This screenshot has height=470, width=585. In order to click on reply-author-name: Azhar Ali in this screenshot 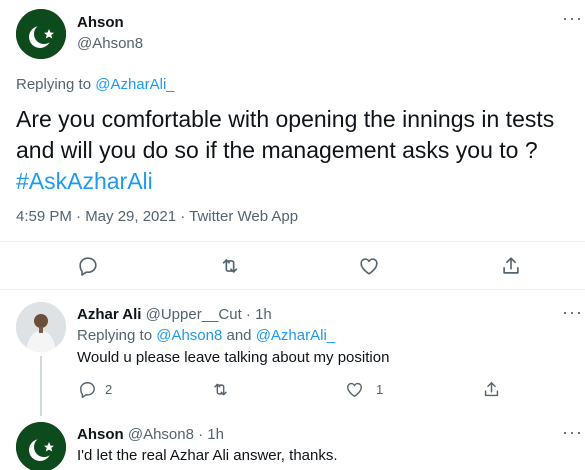, I will do `click(109, 314)`.